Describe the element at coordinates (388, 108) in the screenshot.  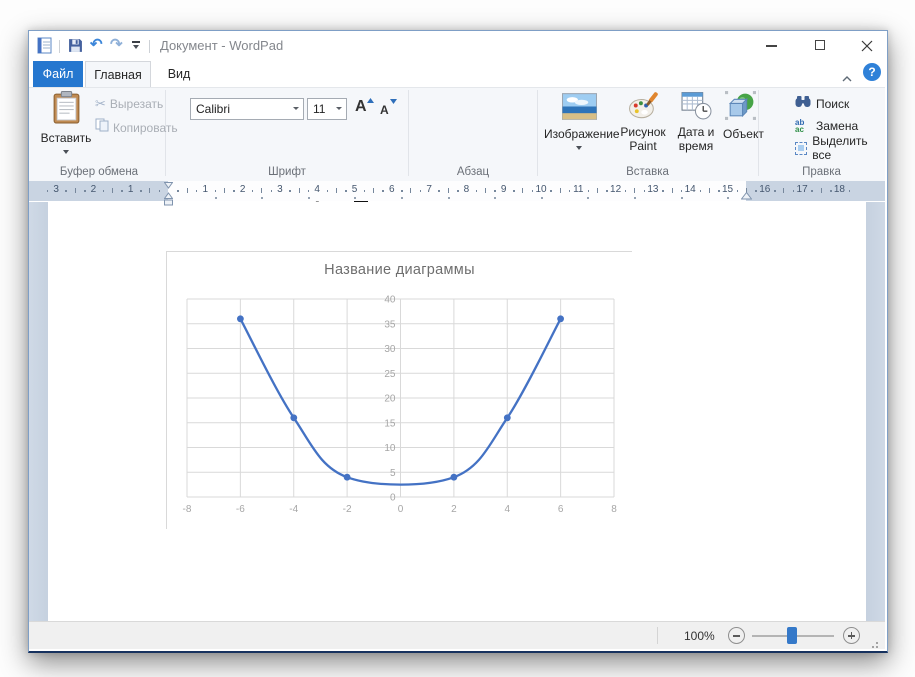
I see `shrink-font-button: A` at that location.